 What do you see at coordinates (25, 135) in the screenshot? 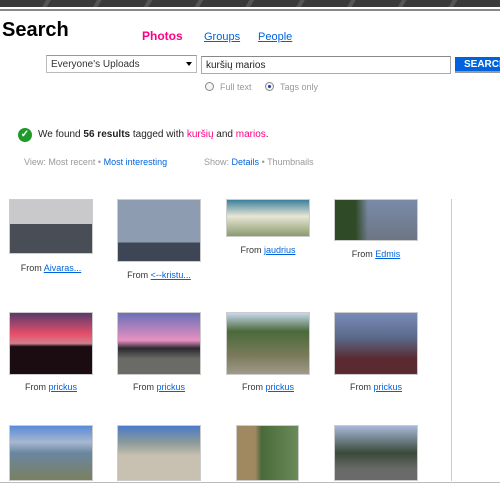
I see `checkmark-icon: ✓` at bounding box center [25, 135].